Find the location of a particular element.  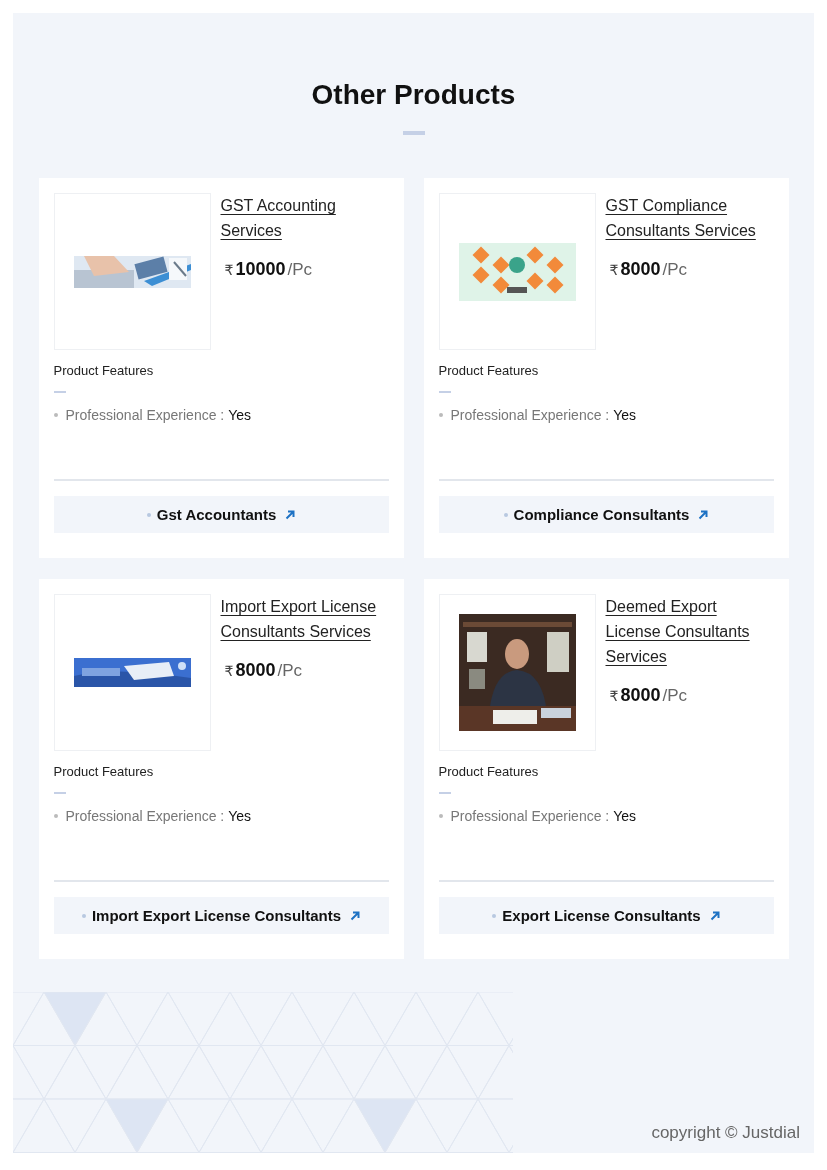

product-title-link: Deemed Export License Consultants Services is located at coordinates (688, 631).